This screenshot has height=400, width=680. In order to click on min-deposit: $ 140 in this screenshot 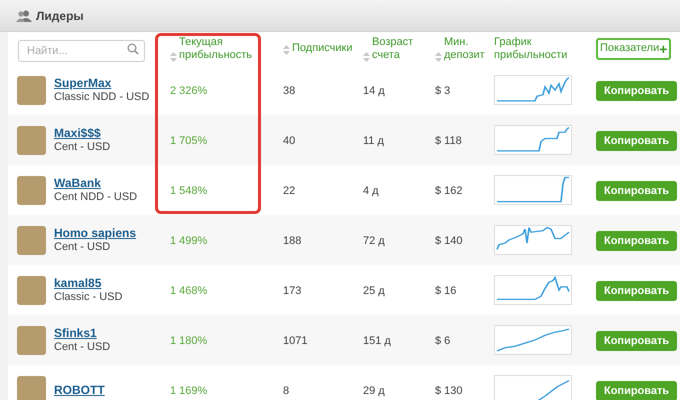, I will do `click(449, 241)`.